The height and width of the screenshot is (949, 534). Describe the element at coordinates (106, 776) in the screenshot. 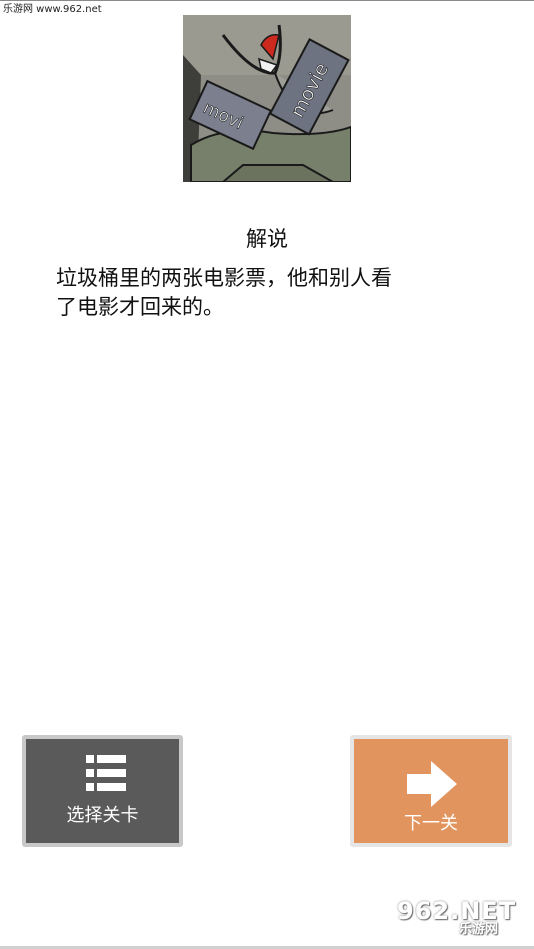

I see `list-icon` at that location.